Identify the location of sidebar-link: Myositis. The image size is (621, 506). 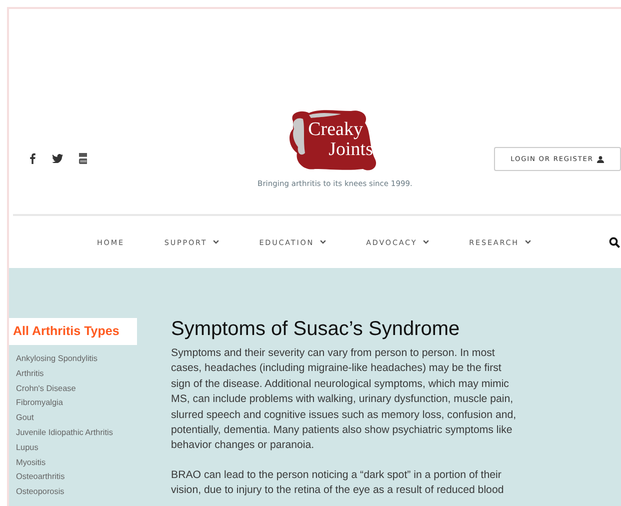
(76, 463).